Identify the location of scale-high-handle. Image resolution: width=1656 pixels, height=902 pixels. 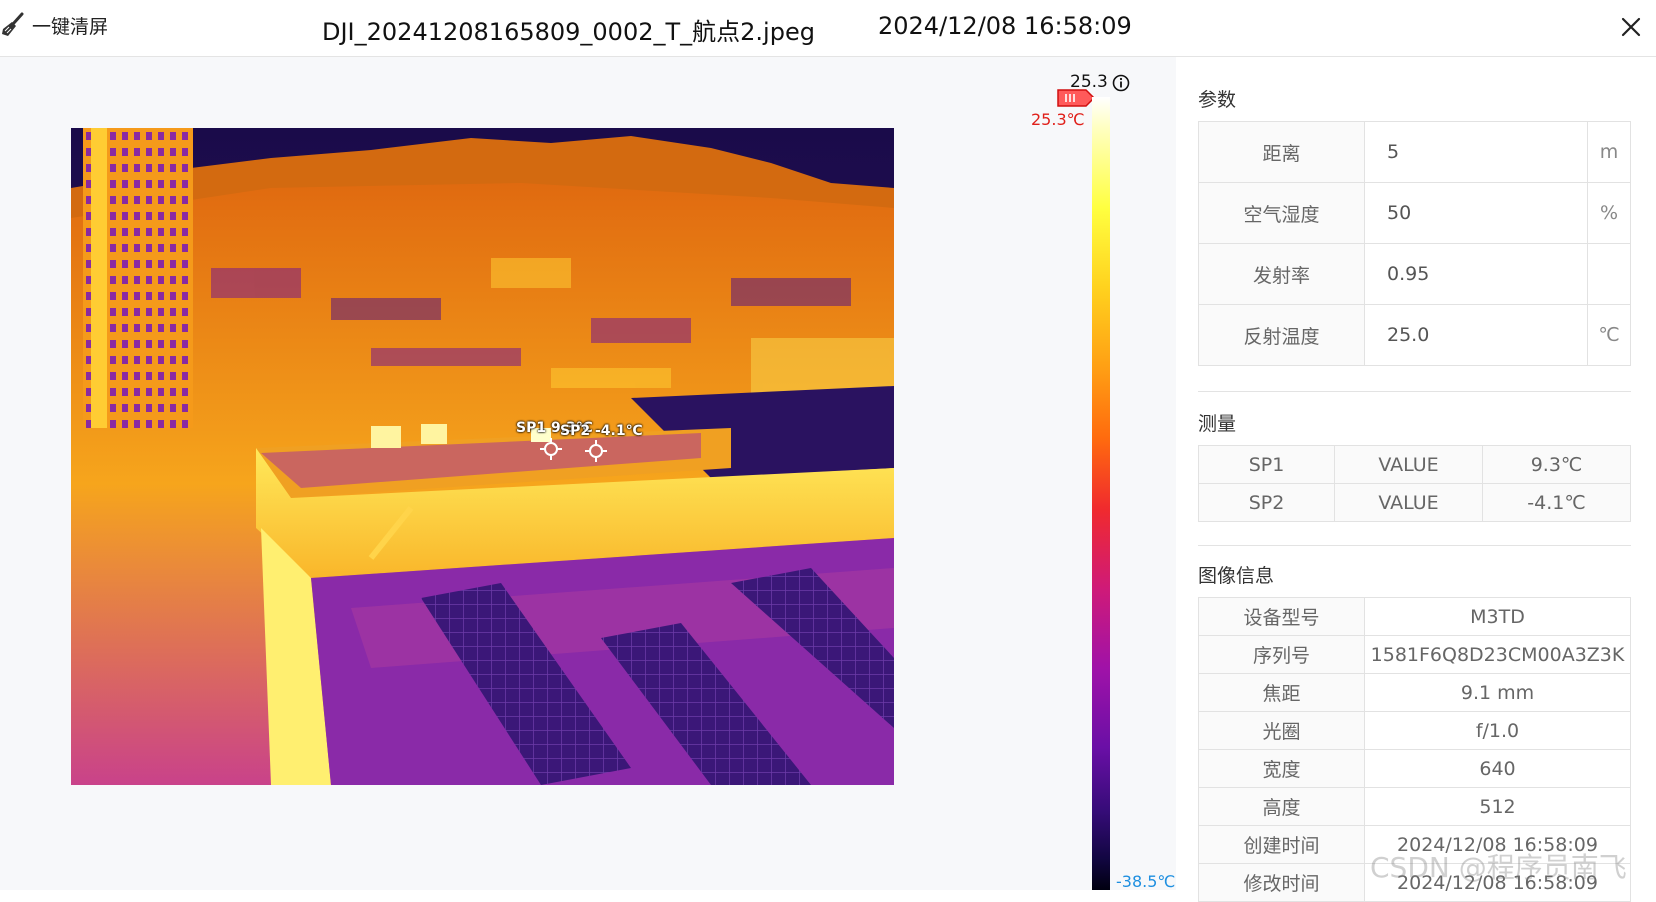
(1076, 98).